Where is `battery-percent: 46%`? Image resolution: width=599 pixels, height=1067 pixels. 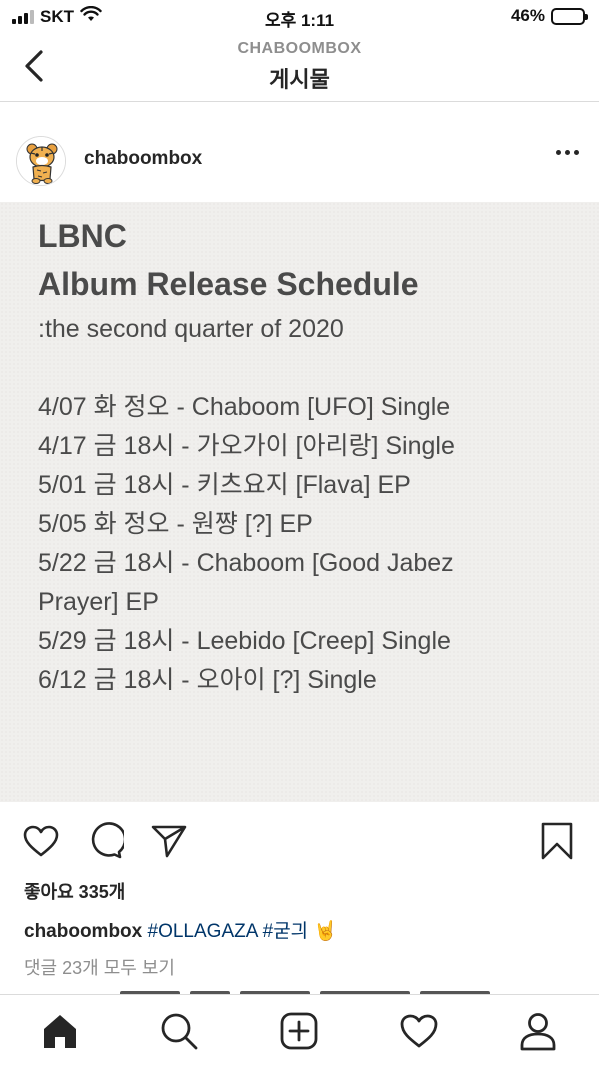
battery-percent: 46% is located at coordinates (527, 15).